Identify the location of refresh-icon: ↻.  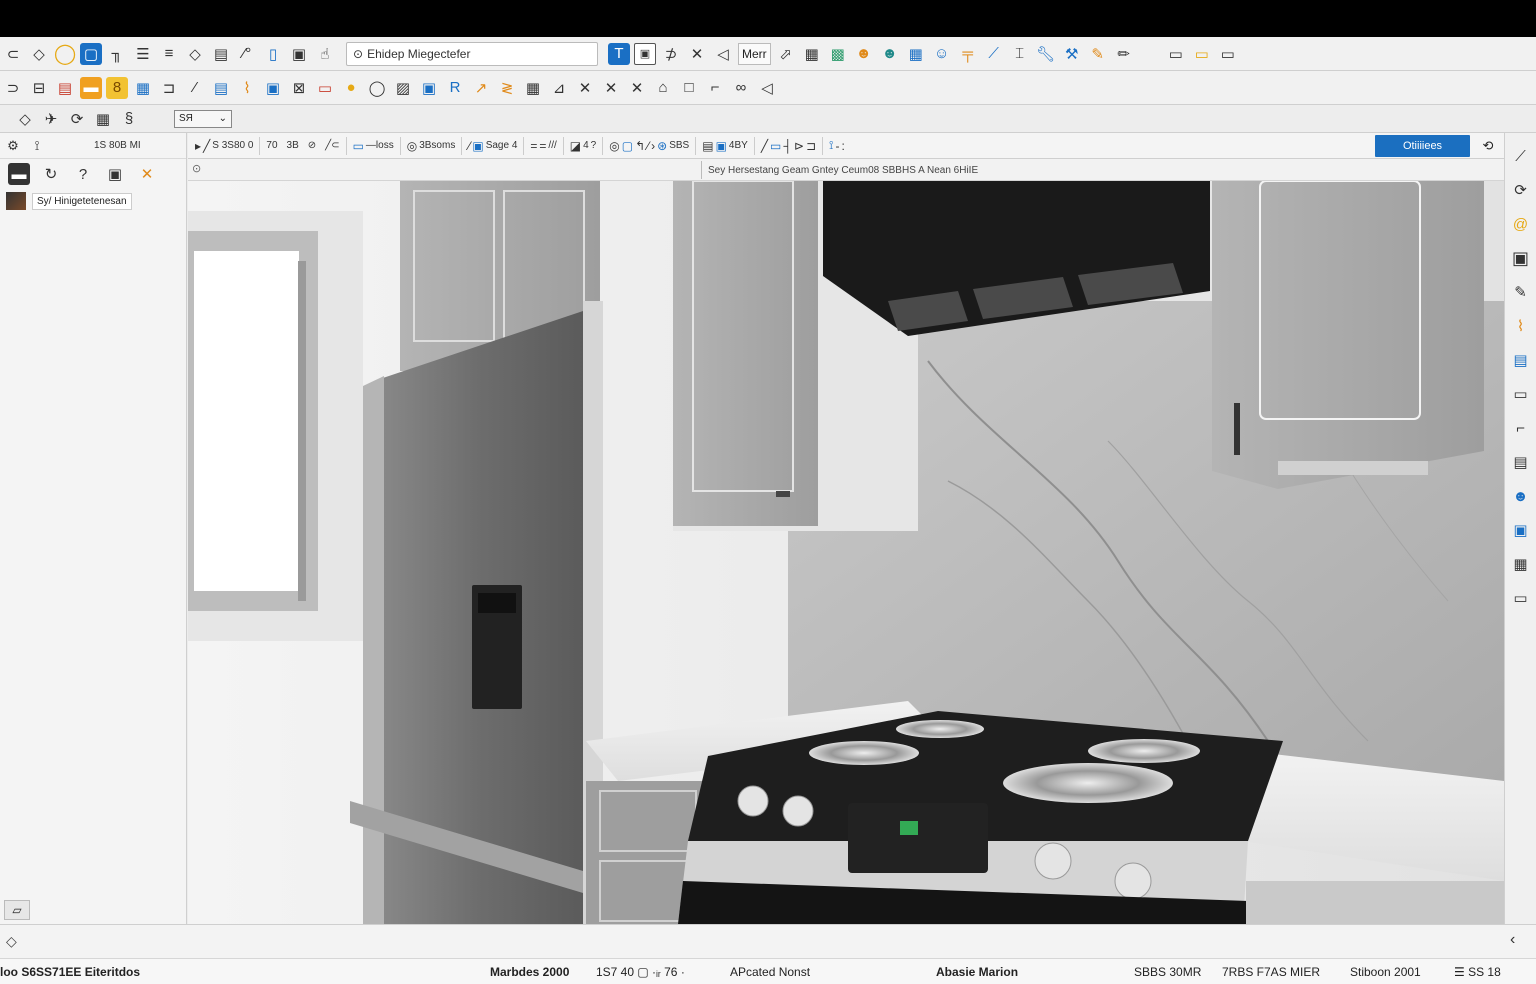
(51, 174).